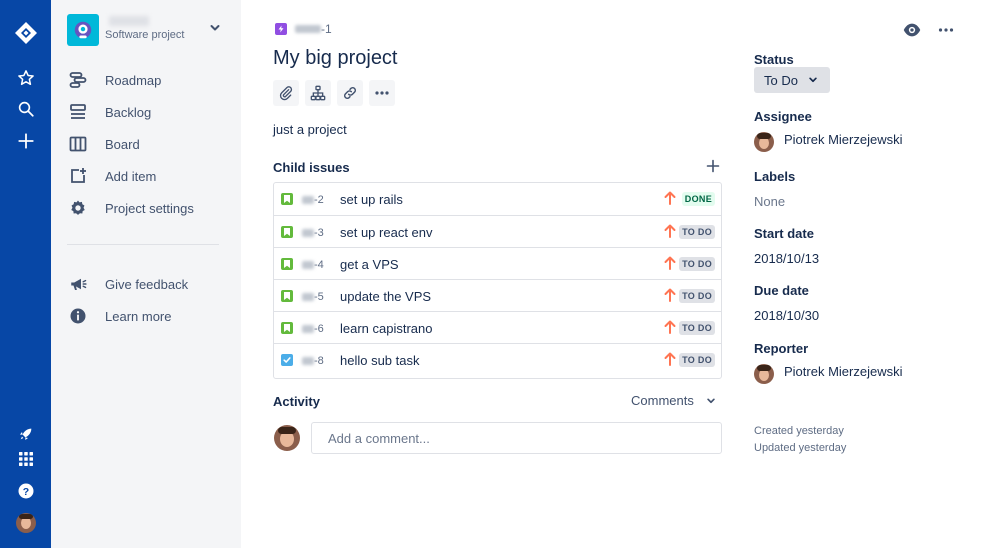  I want to click on child-issue-row: -8 hello sub task TO DO, so click(497, 359).